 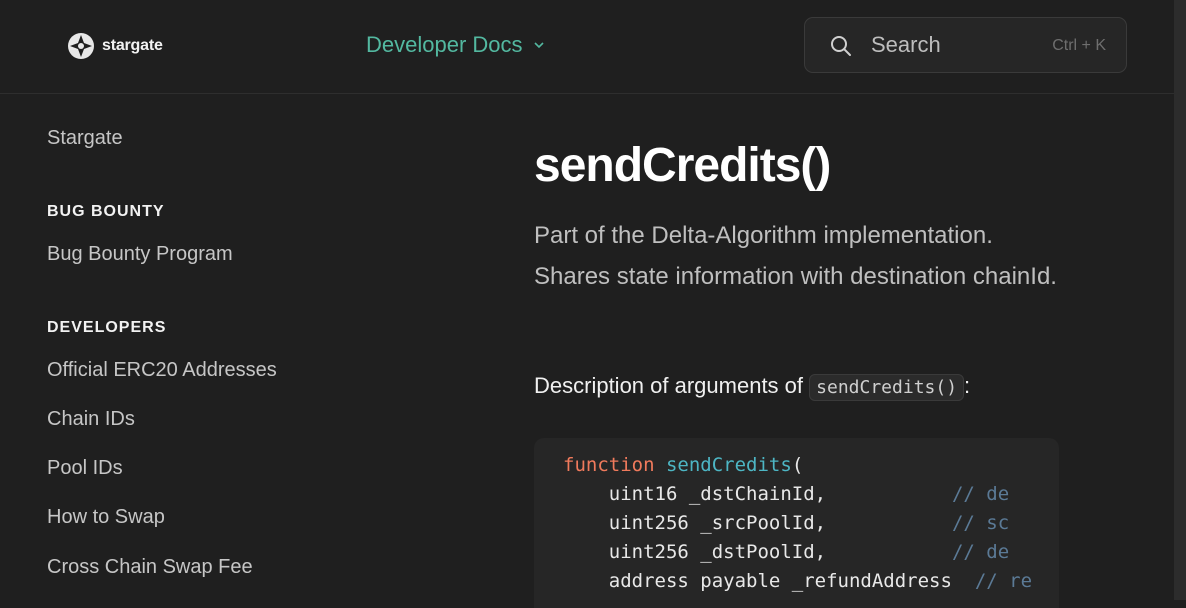 I want to click on search-shortcut: Ctrl + K, so click(x=1079, y=45).